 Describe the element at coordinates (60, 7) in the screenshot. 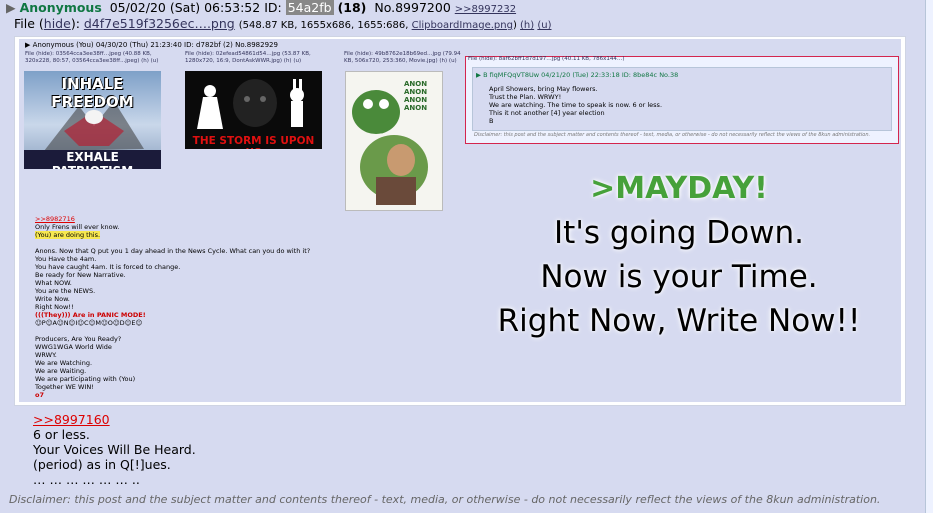

I see `poster-name: Anonymous` at that location.